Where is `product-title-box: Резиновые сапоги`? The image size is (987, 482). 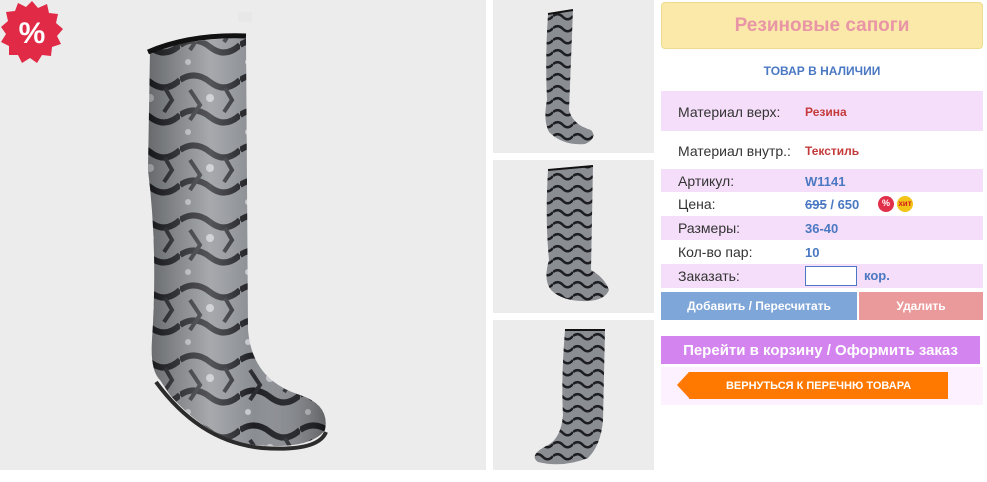
product-title-box: Резиновые сапоги is located at coordinates (822, 25).